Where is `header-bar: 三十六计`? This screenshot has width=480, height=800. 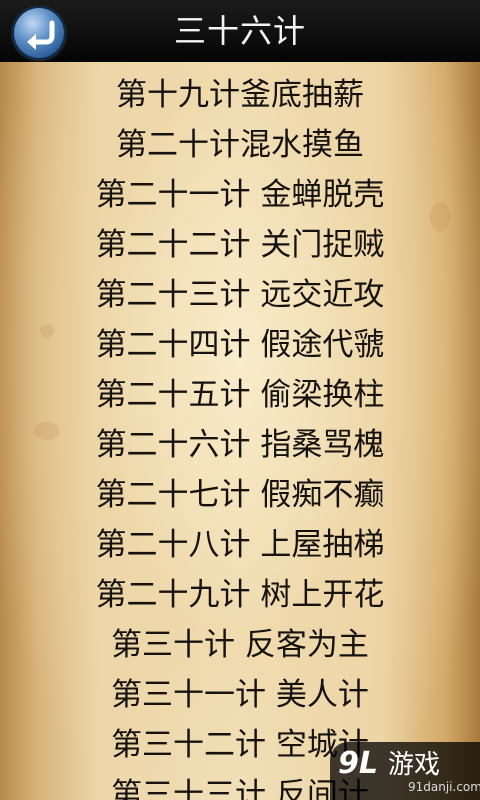
header-bar: 三十六计 is located at coordinates (240, 31).